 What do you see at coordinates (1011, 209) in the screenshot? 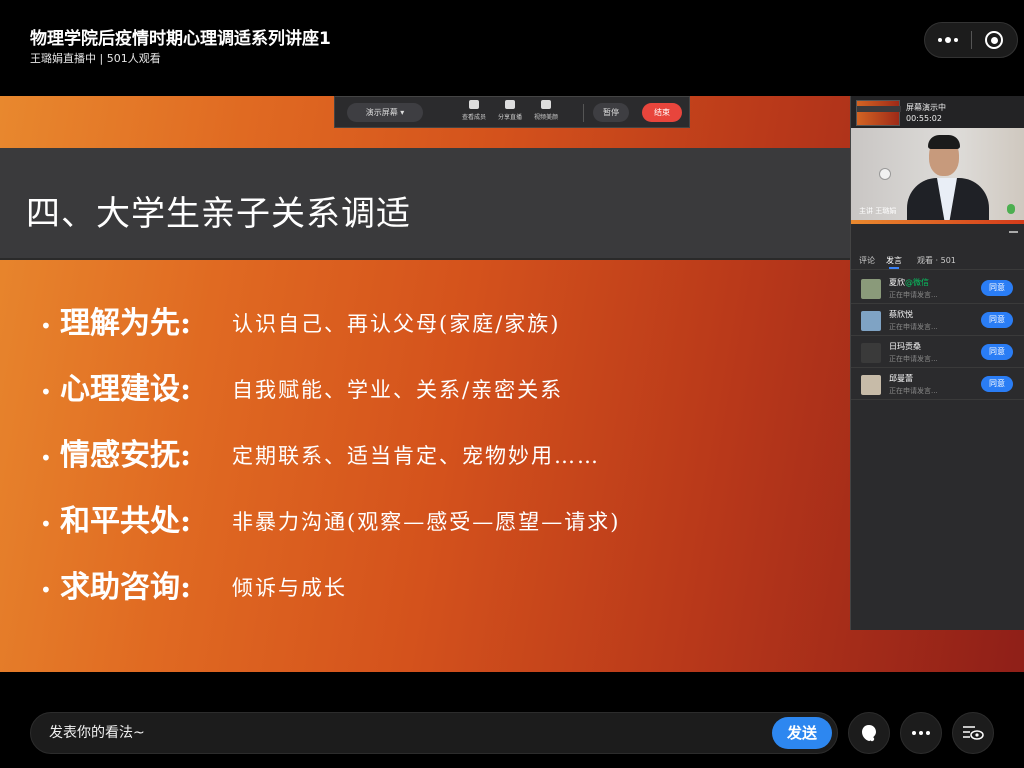
I see `mic-icon` at bounding box center [1011, 209].